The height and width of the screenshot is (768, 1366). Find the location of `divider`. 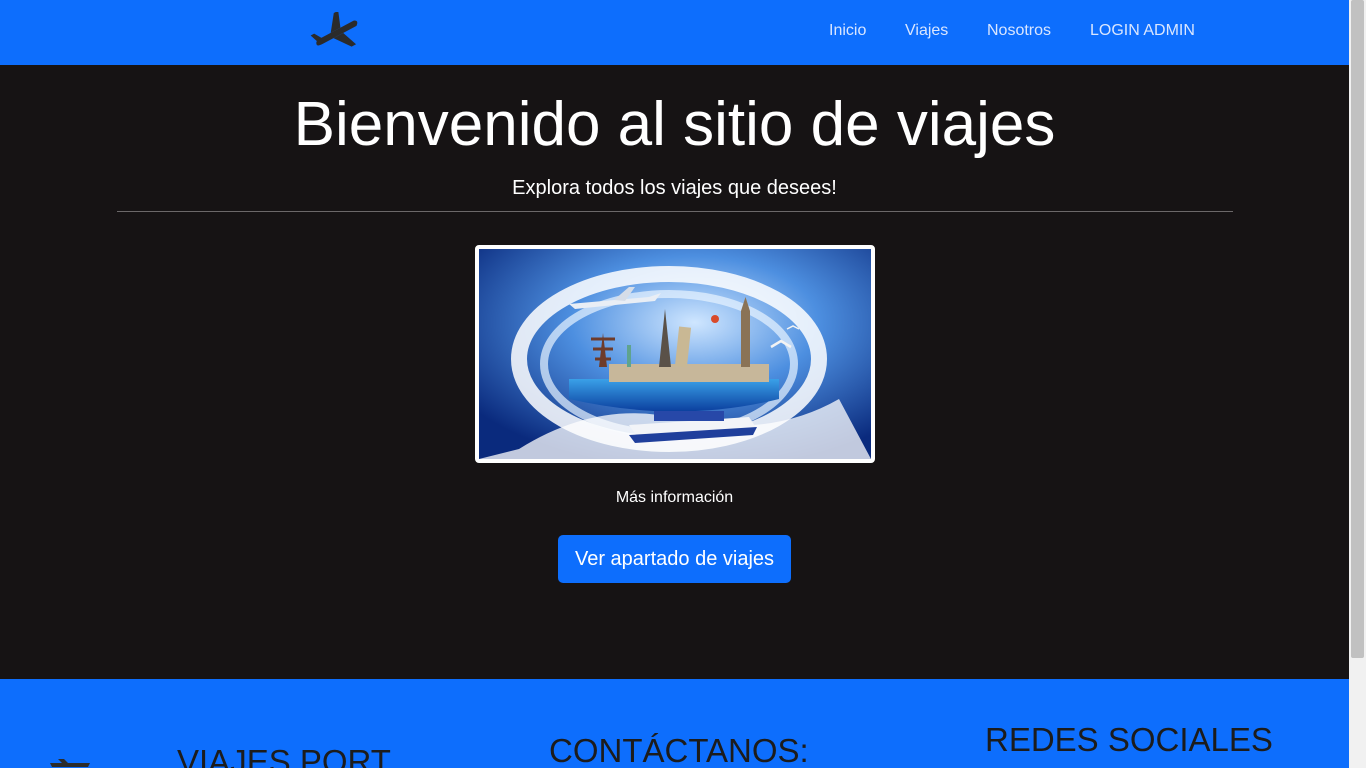

divider is located at coordinates (675, 211).